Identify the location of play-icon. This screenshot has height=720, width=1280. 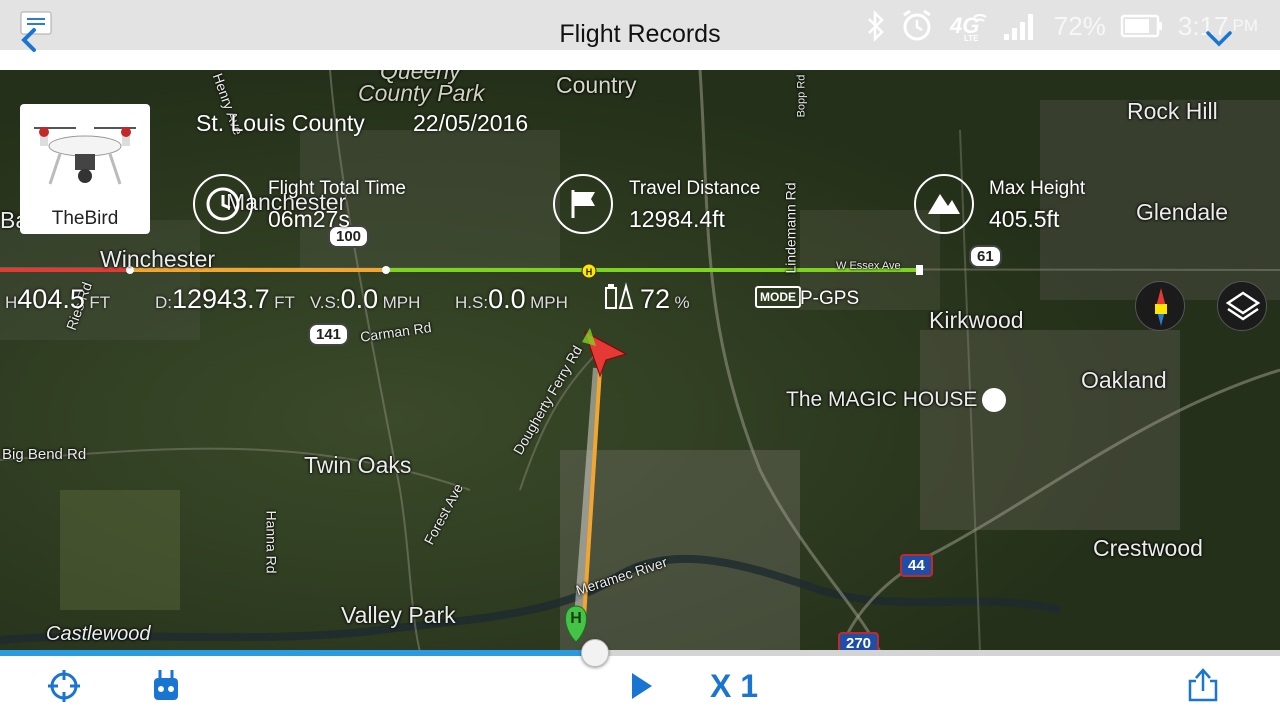
(642, 686).